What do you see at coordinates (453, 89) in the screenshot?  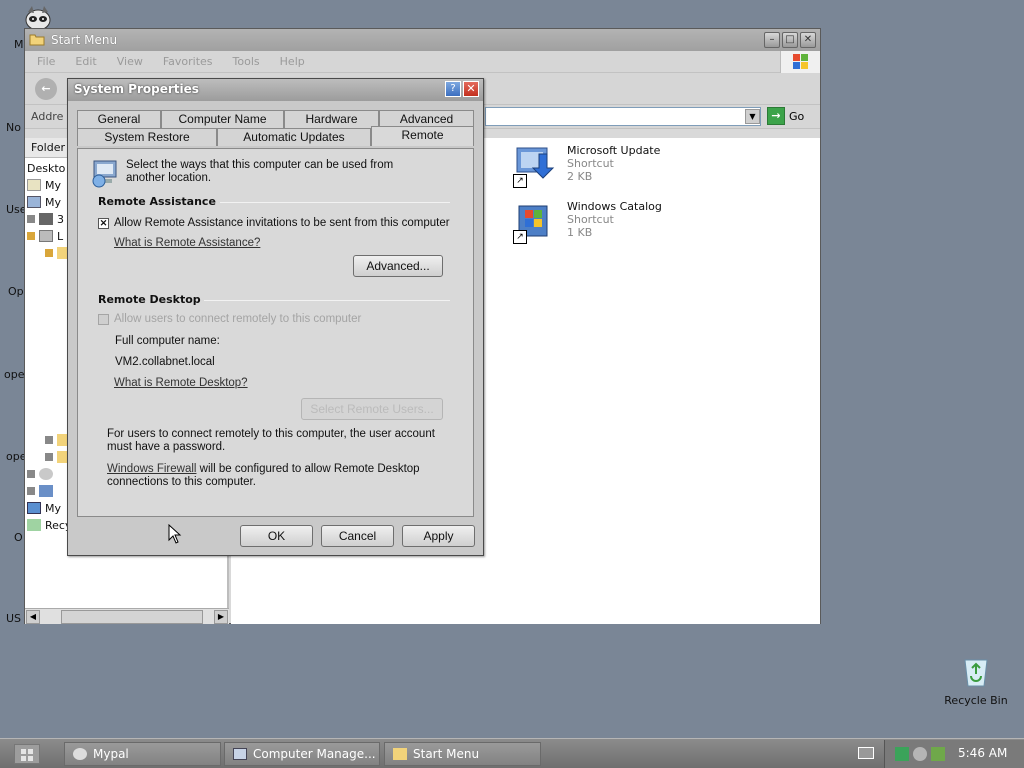 I see `help-button: ?` at bounding box center [453, 89].